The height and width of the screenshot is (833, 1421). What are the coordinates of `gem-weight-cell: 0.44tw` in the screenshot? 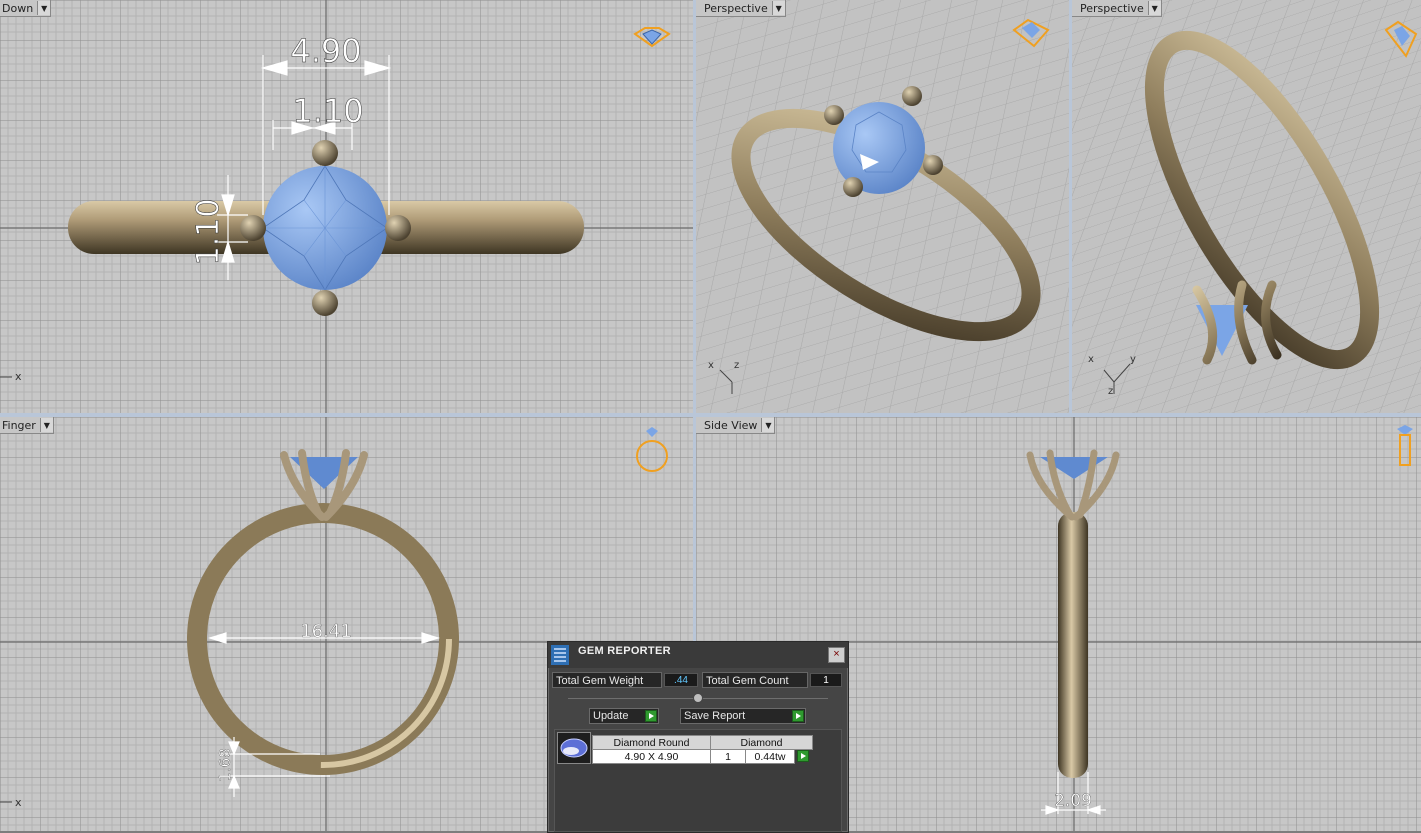 It's located at (770, 756).